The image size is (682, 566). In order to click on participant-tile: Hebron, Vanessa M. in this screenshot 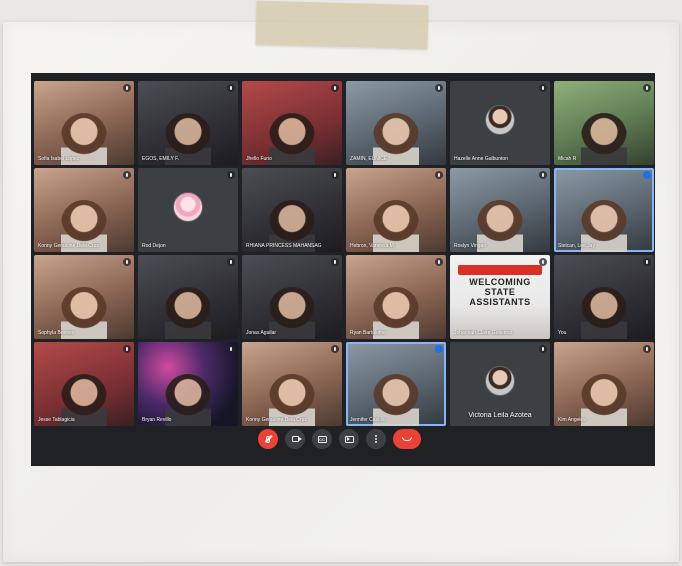, I will do `click(396, 210)`.